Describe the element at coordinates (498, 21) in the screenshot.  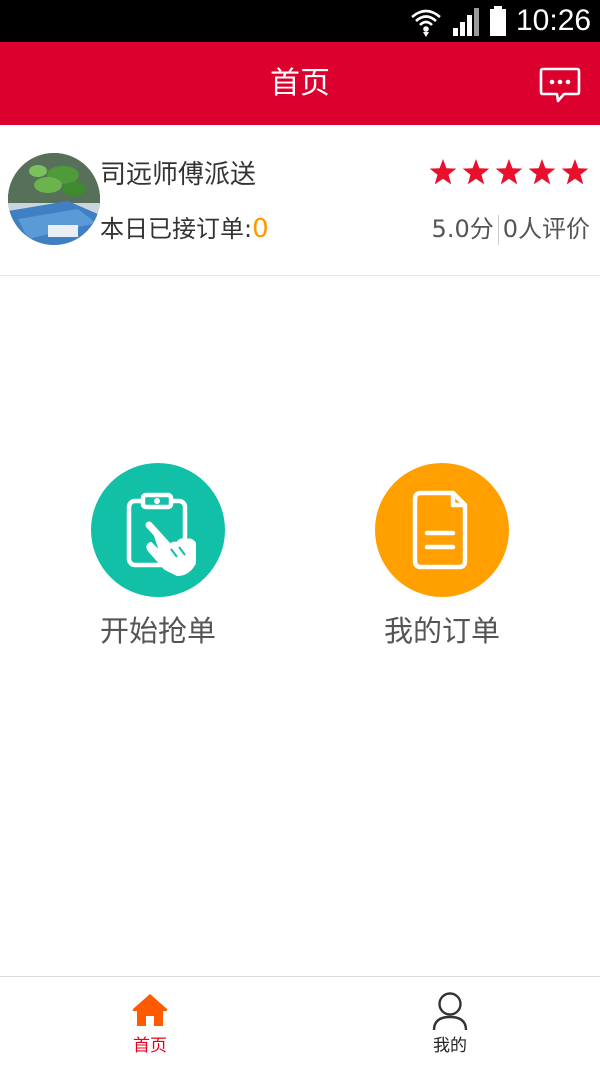
I see `battery-icon` at that location.